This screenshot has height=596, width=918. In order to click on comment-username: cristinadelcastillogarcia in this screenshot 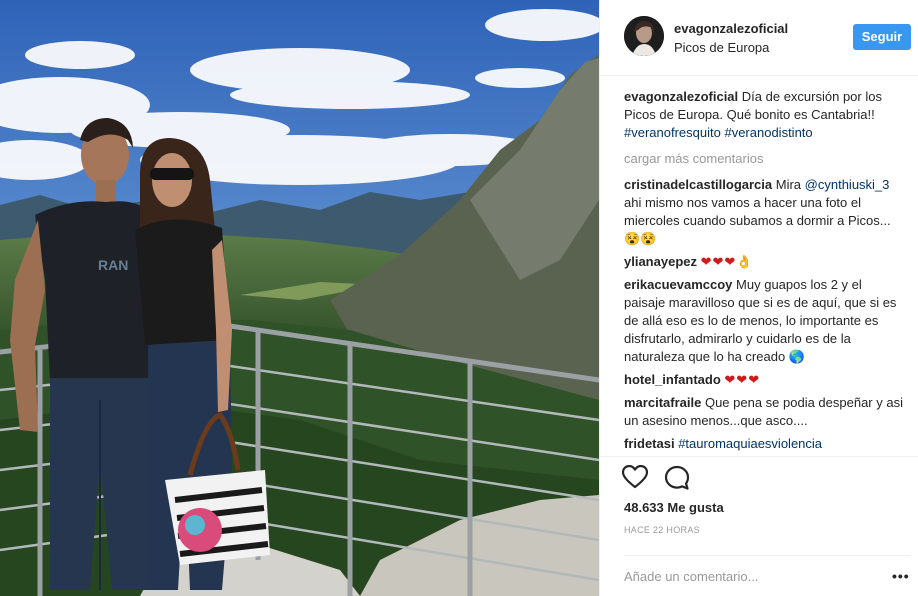, I will do `click(698, 184)`.